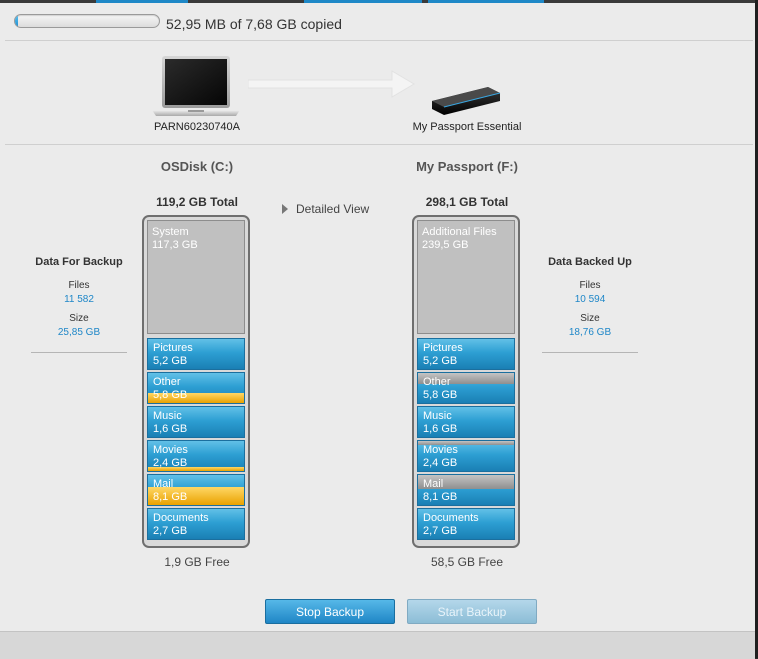 The height and width of the screenshot is (659, 758). Describe the element at coordinates (79, 332) in the screenshot. I see `size-value: 25,85 GB` at that location.